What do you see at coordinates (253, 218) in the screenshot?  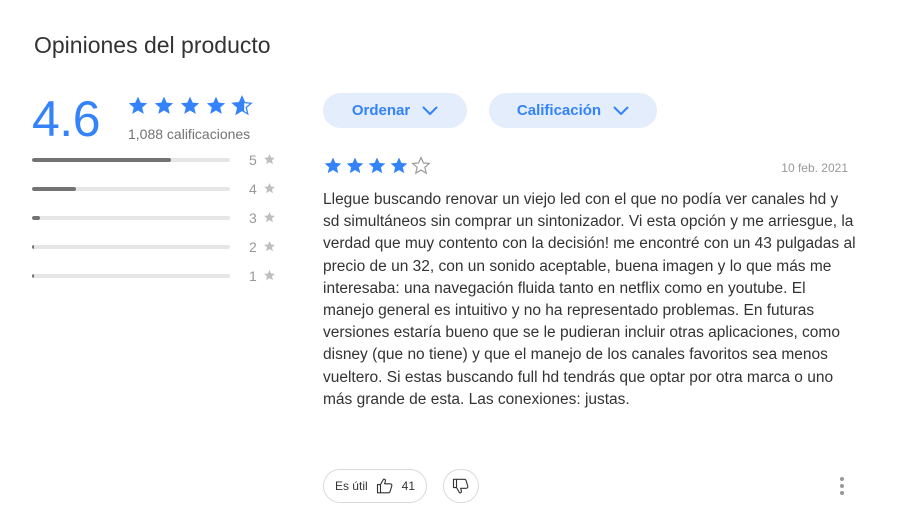 I see `distribution-label: 3` at bounding box center [253, 218].